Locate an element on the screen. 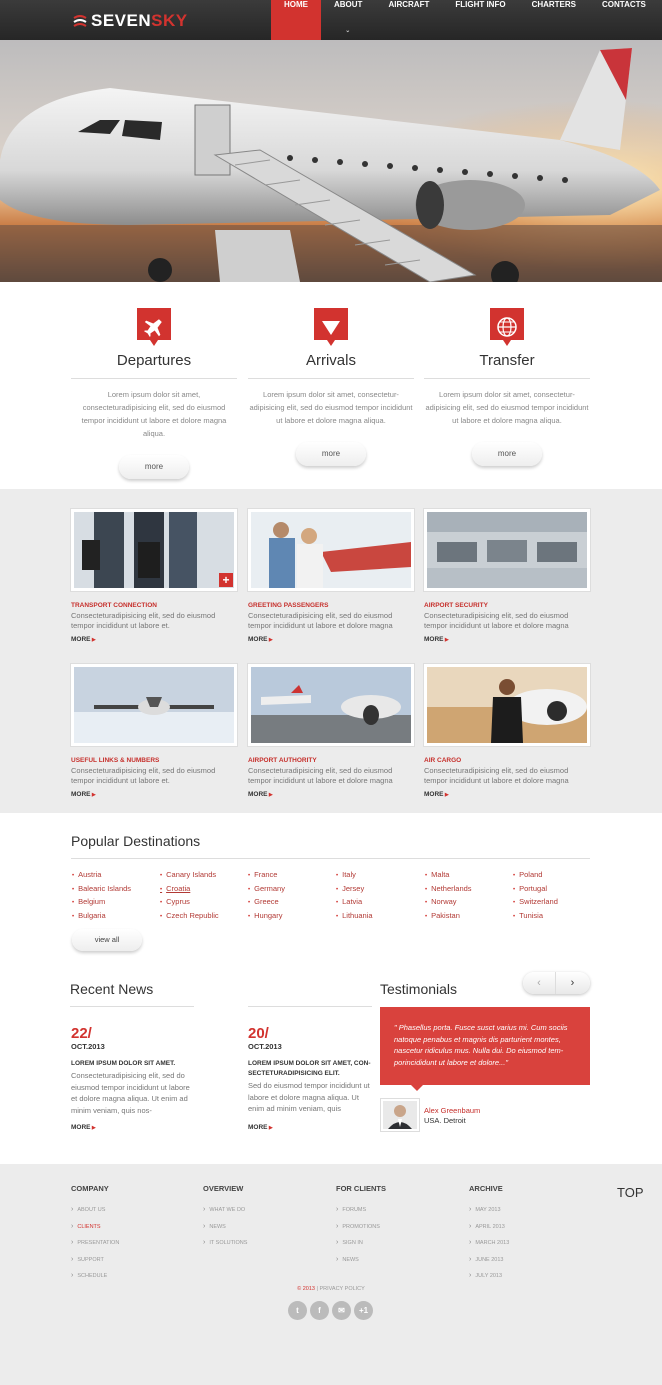 Image resolution: width=662 pixels, height=1385 pixels. destination-link: Switzerland is located at coordinates (535, 903).